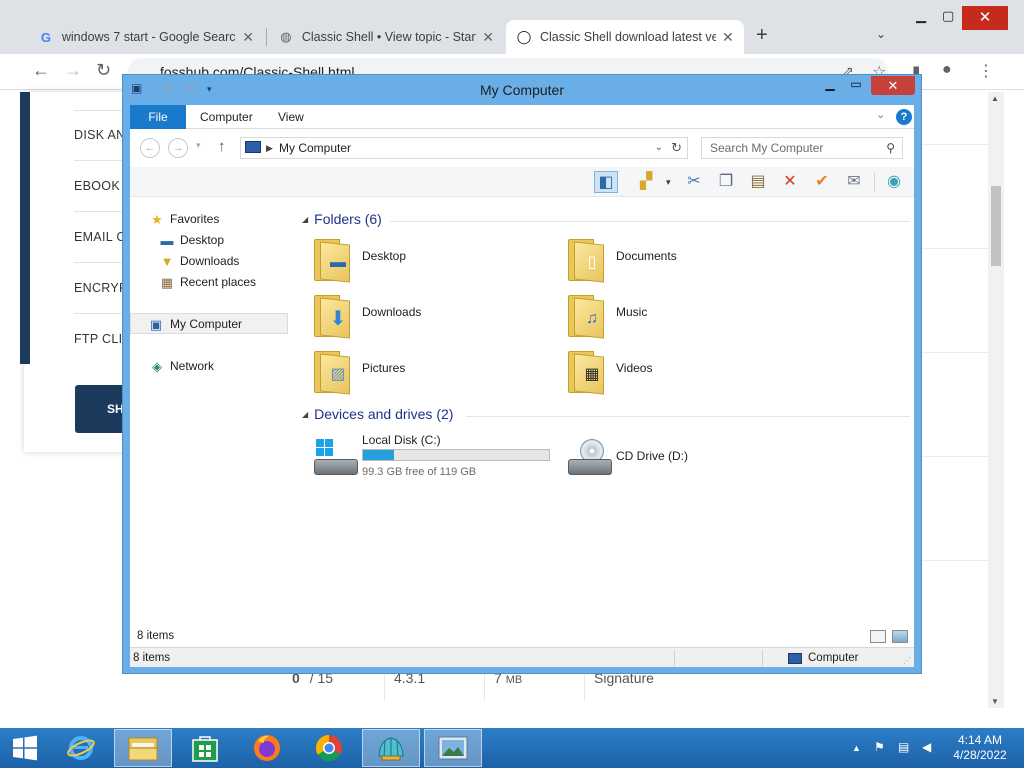 This screenshot has width=1024, height=768. Describe the element at coordinates (464, 148) in the screenshot. I see `address-bar: ▶ My Computer ⌄ ↻` at that location.